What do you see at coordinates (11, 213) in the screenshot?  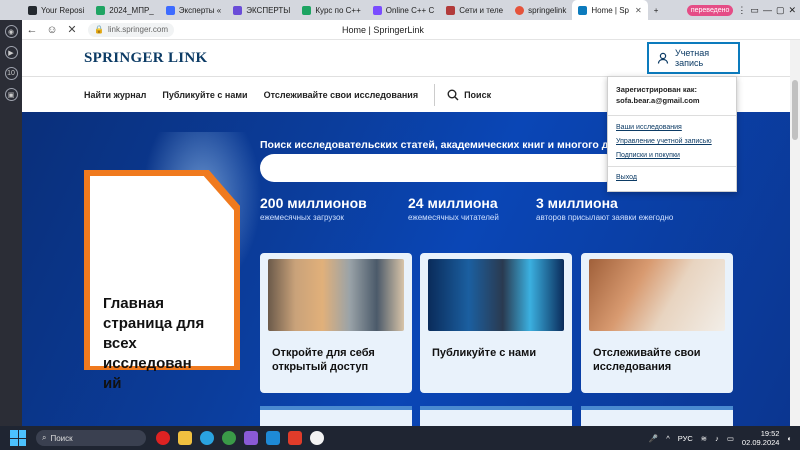 I see `browser-side-panel: ◷ ◉ ▶ 10 ▣` at bounding box center [11, 213].